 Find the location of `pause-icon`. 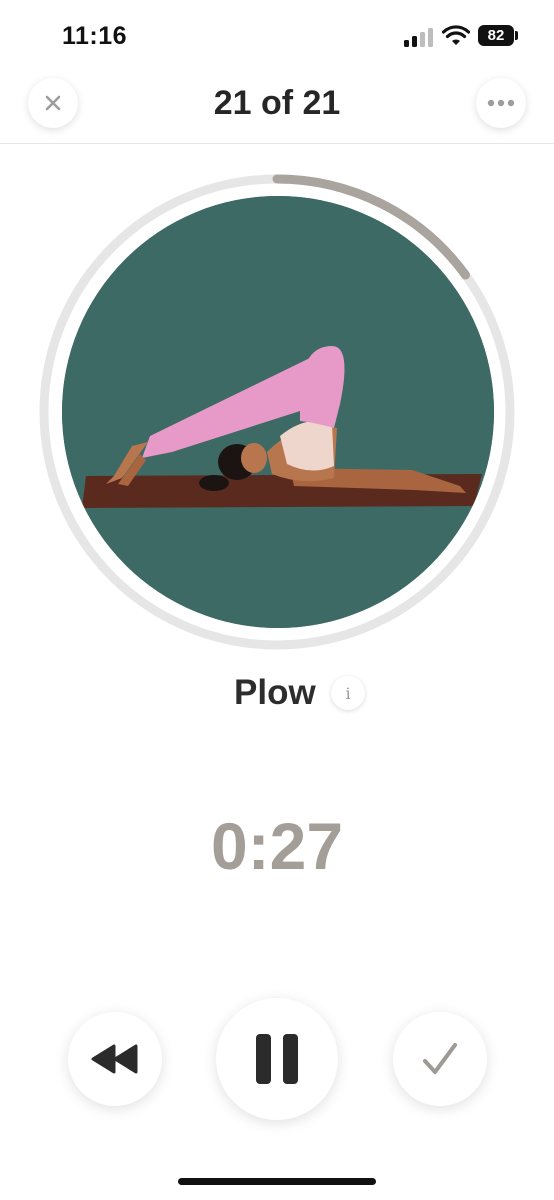

pause-icon is located at coordinates (277, 1059).